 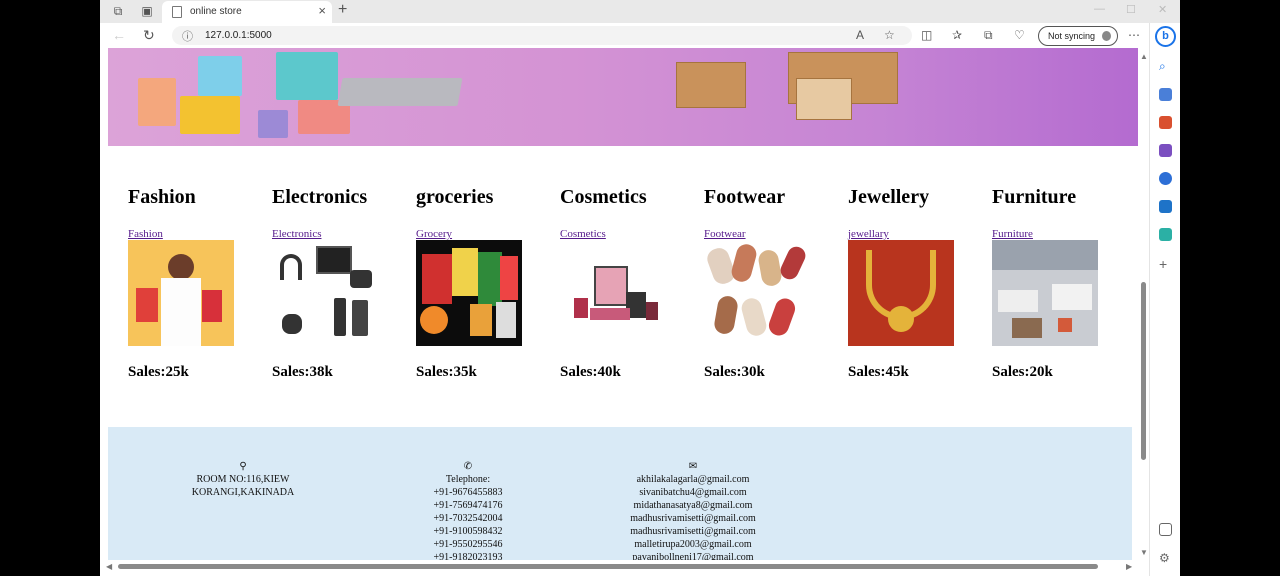 I want to click on category-link: Footwear, so click(x=764, y=234).